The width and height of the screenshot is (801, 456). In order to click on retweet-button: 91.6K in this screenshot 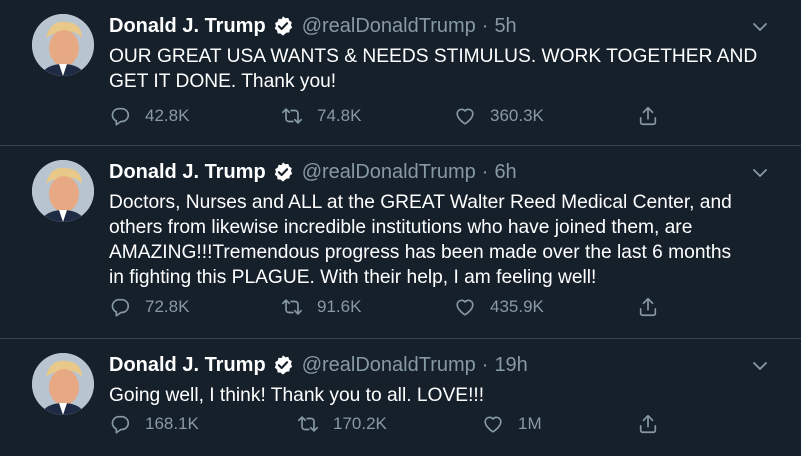, I will do `click(321, 307)`.